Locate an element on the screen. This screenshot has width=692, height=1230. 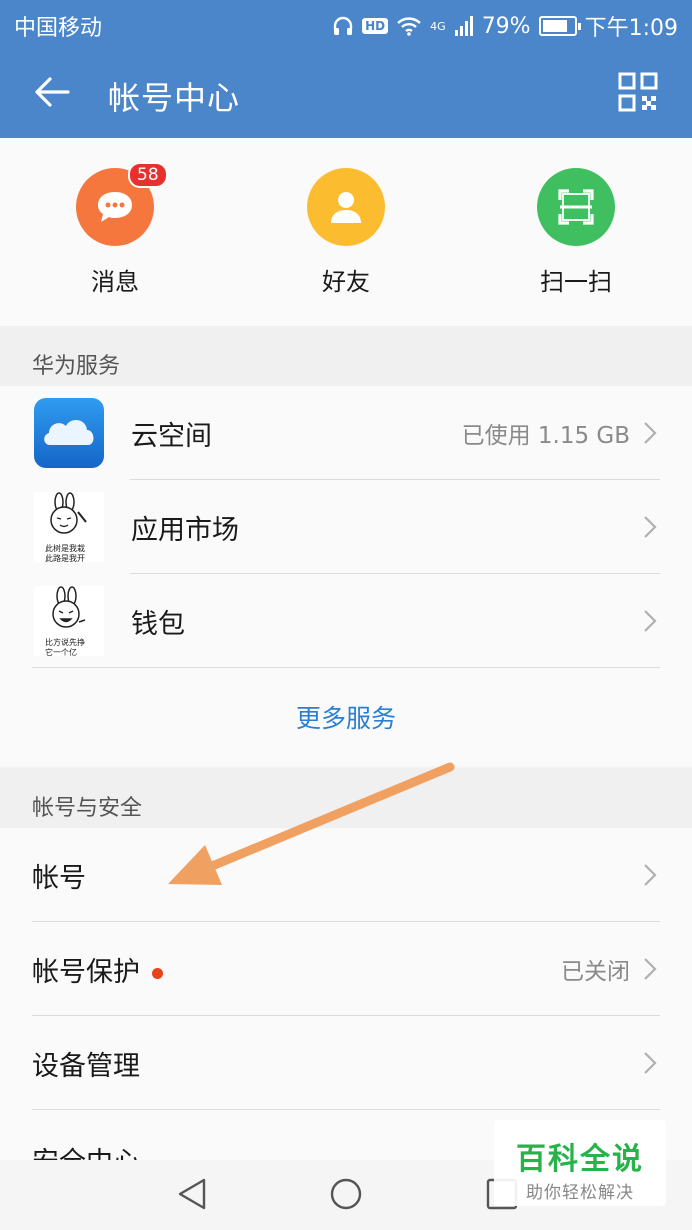
person-icon is located at coordinates (346, 207).